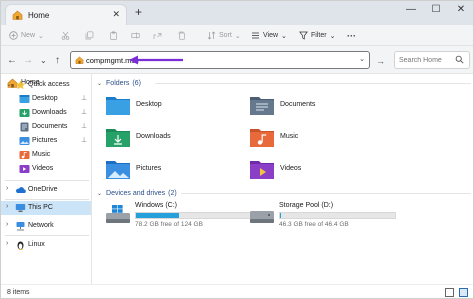  I want to click on drive-free-space: 46.3 GB free of 46.4 GB, so click(314, 224).